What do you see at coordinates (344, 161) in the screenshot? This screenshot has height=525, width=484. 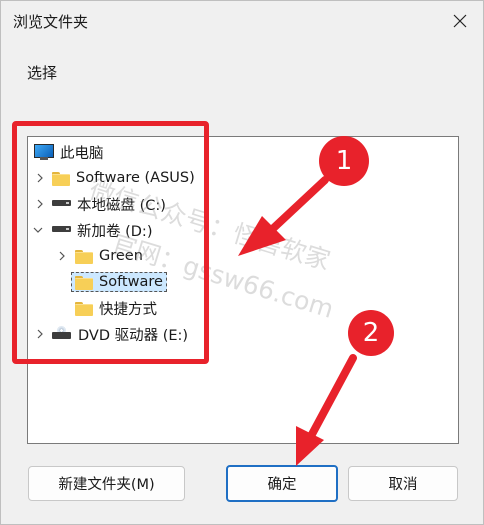 I see `step-1-badge: 1` at bounding box center [344, 161].